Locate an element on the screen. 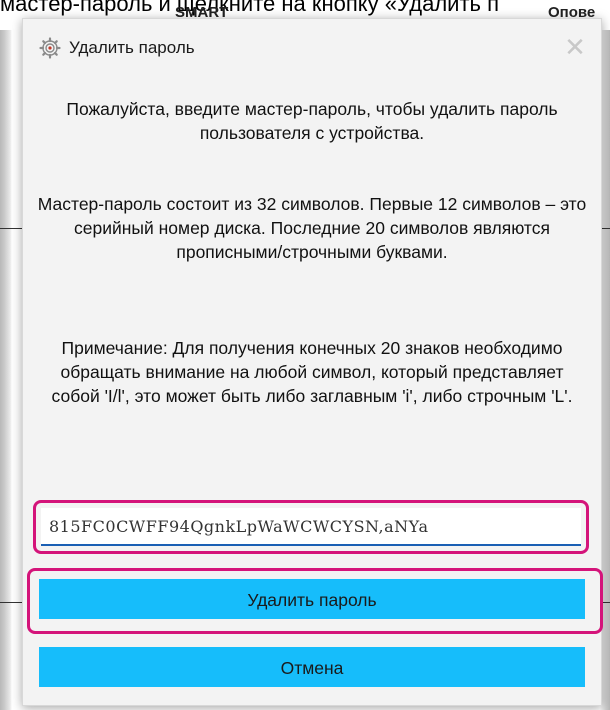  cancel-button: Отмена is located at coordinates (312, 667).